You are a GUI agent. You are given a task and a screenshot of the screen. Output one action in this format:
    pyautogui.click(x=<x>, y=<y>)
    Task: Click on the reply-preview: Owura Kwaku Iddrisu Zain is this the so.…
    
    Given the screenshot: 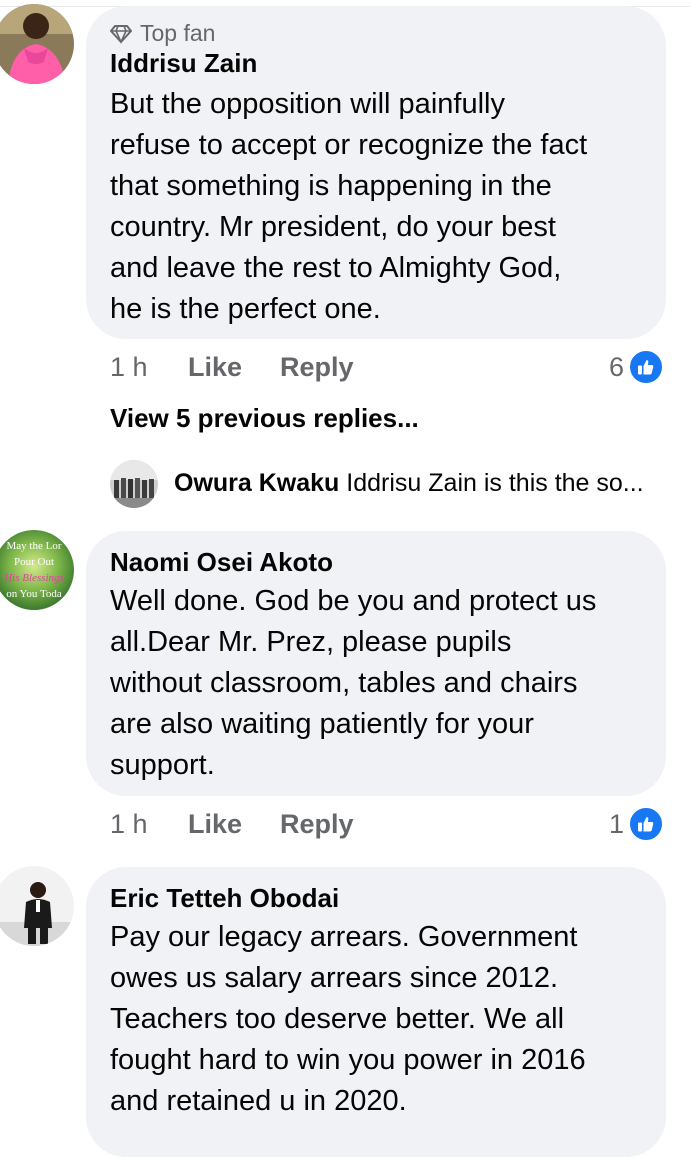 What is the action you would take?
    pyautogui.click(x=409, y=483)
    